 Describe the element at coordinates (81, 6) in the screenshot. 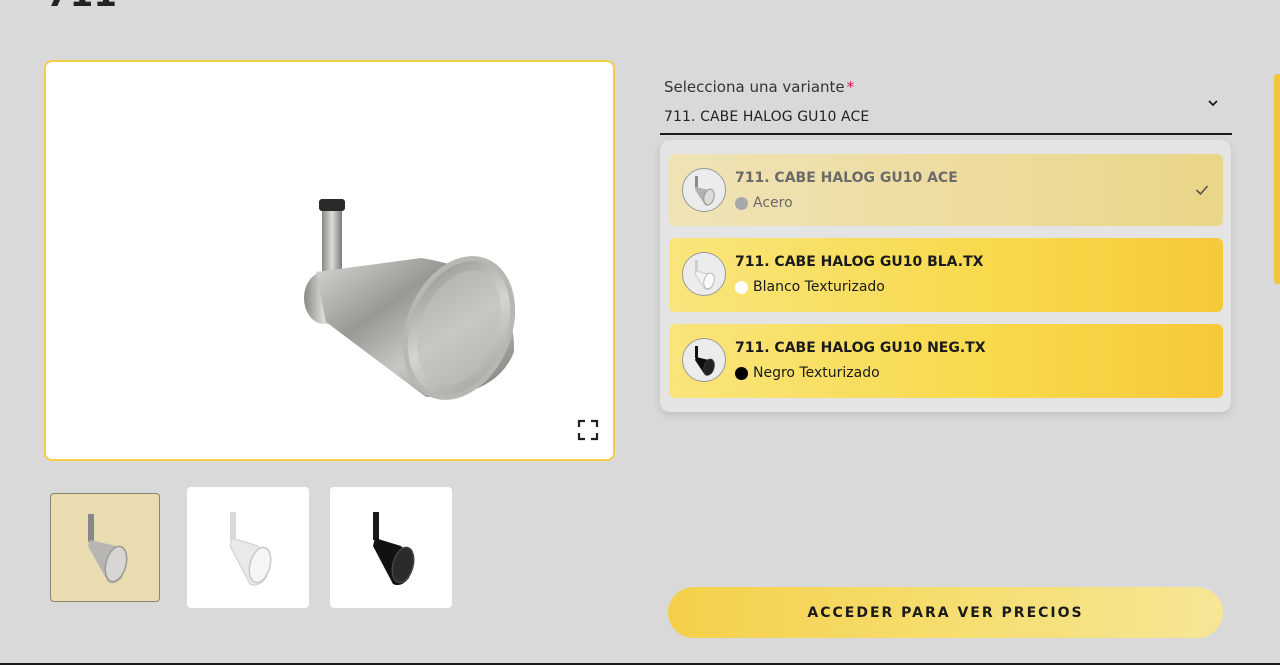

I see `page-title: 711` at that location.